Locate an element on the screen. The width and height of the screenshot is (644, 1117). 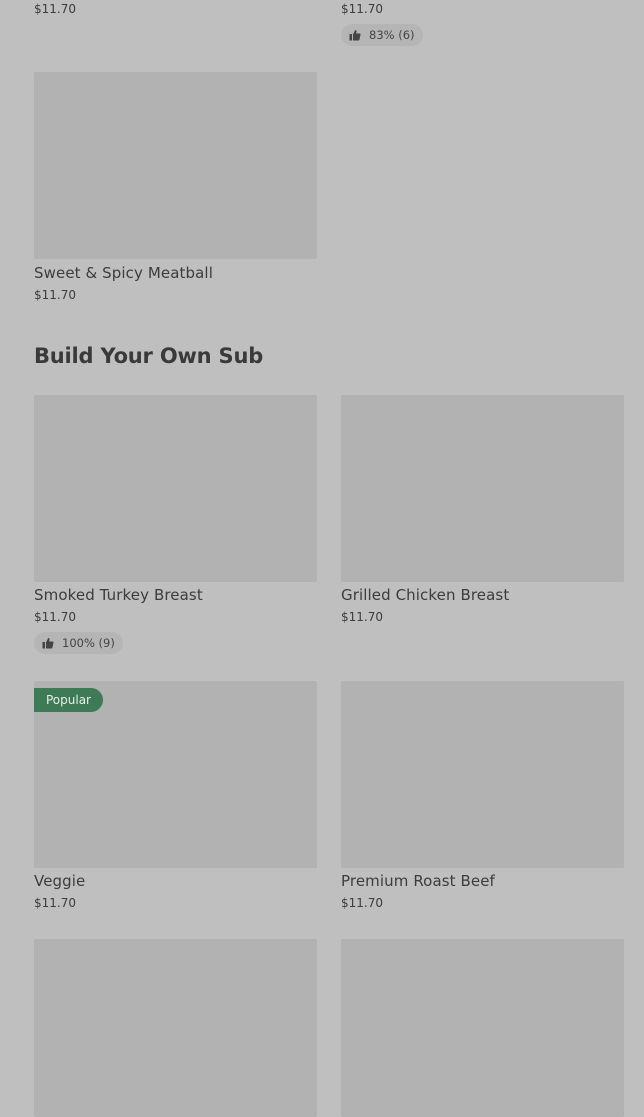
rating-pill: 100% (9) is located at coordinates (78, 643).